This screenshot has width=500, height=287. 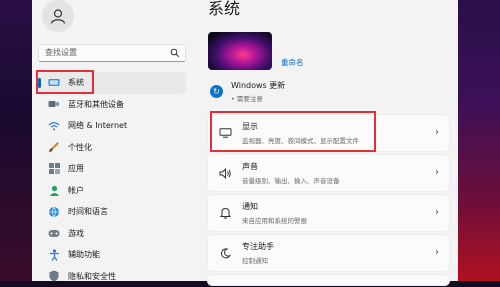 What do you see at coordinates (291, 180) in the screenshot?
I see `card-subtitle: 音量级别、输出、输入、声音设备` at bounding box center [291, 180].